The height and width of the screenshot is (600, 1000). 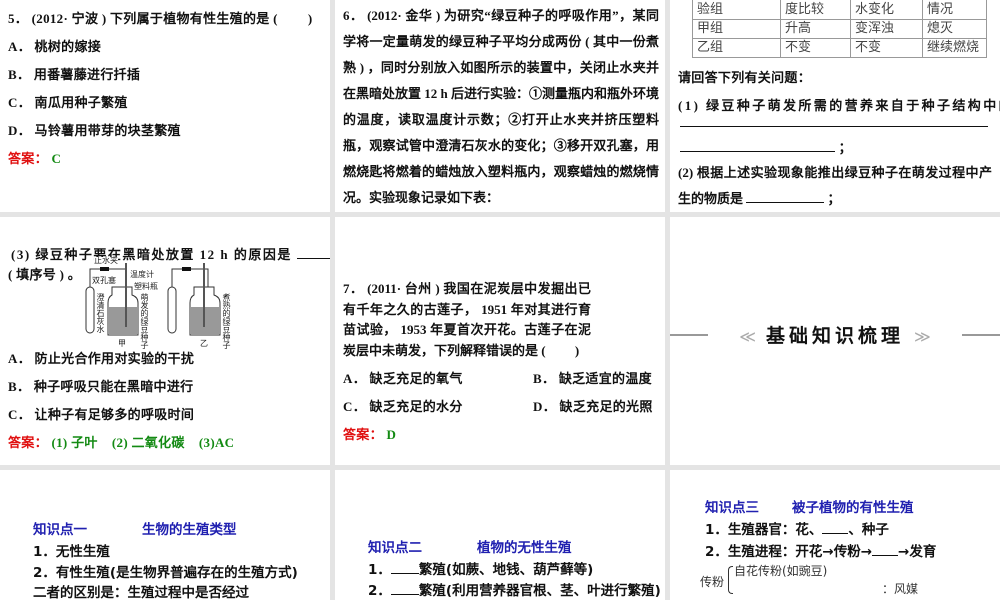 What do you see at coordinates (764, 530) in the screenshot?
I see `line-prefix: 1．生殖器官：花、` at bounding box center [764, 530].